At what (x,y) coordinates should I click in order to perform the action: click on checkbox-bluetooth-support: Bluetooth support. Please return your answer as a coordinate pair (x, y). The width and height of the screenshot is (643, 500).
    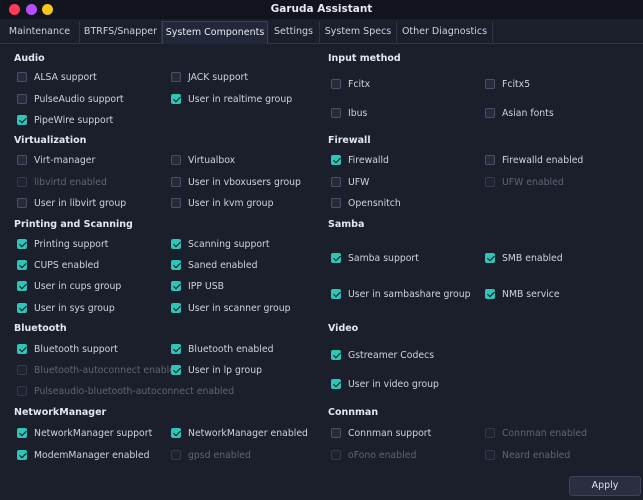
    Looking at the image, I should click on (67, 349).